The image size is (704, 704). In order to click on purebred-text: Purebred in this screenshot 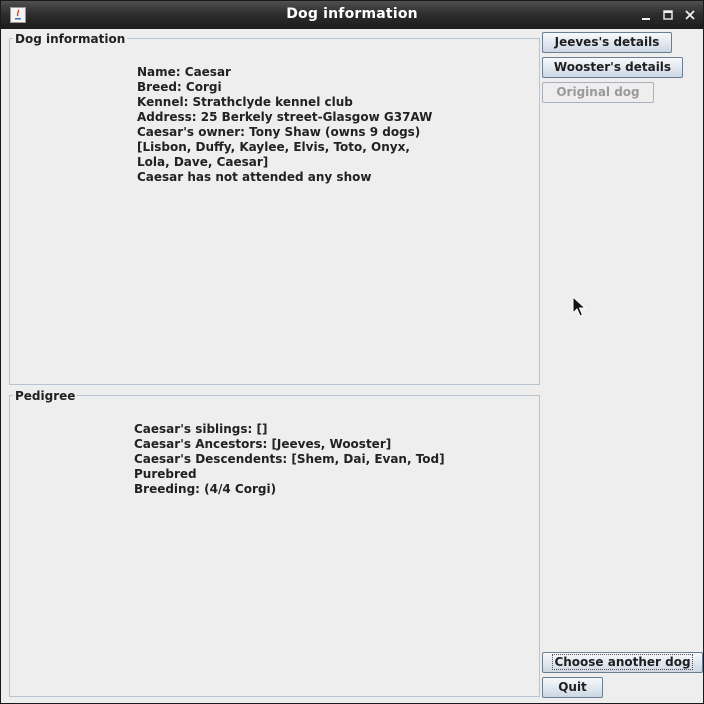, I will do `click(165, 474)`.